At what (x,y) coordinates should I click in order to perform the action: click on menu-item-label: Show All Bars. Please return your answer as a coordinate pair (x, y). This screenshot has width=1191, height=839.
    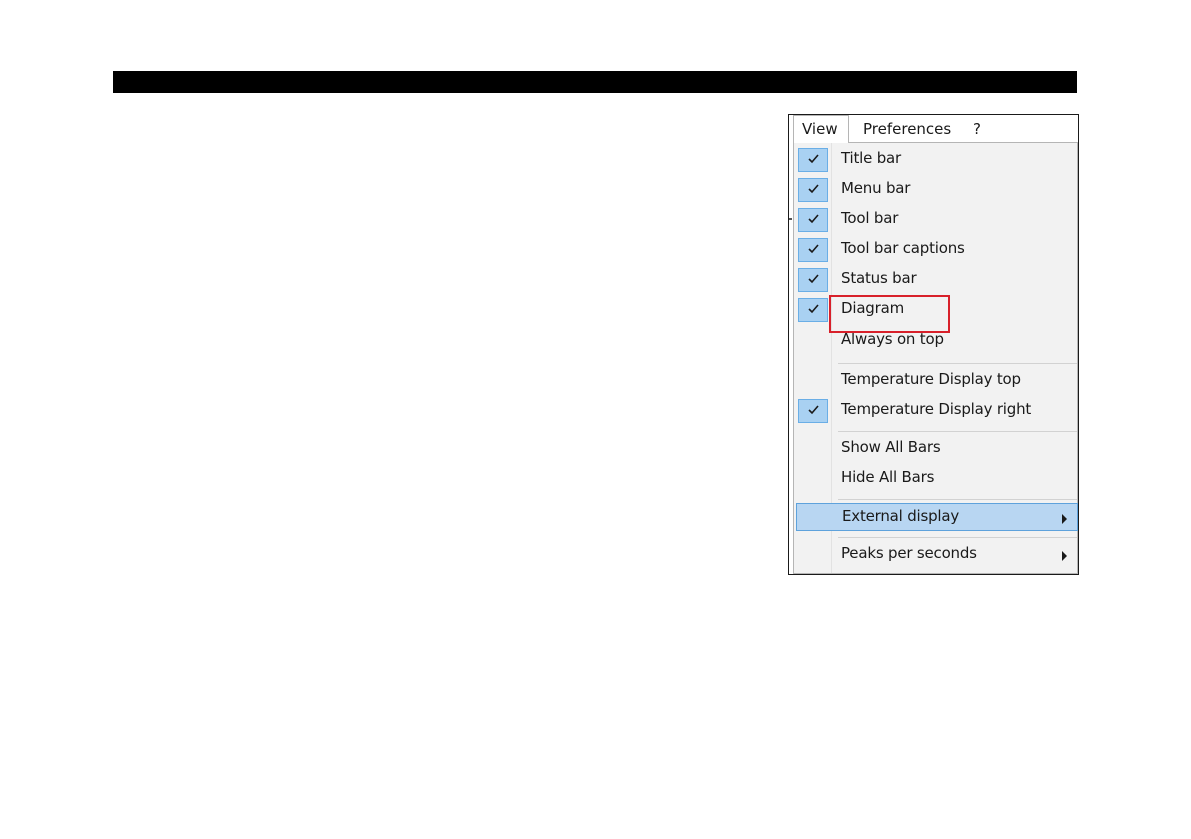
    Looking at the image, I should click on (891, 447).